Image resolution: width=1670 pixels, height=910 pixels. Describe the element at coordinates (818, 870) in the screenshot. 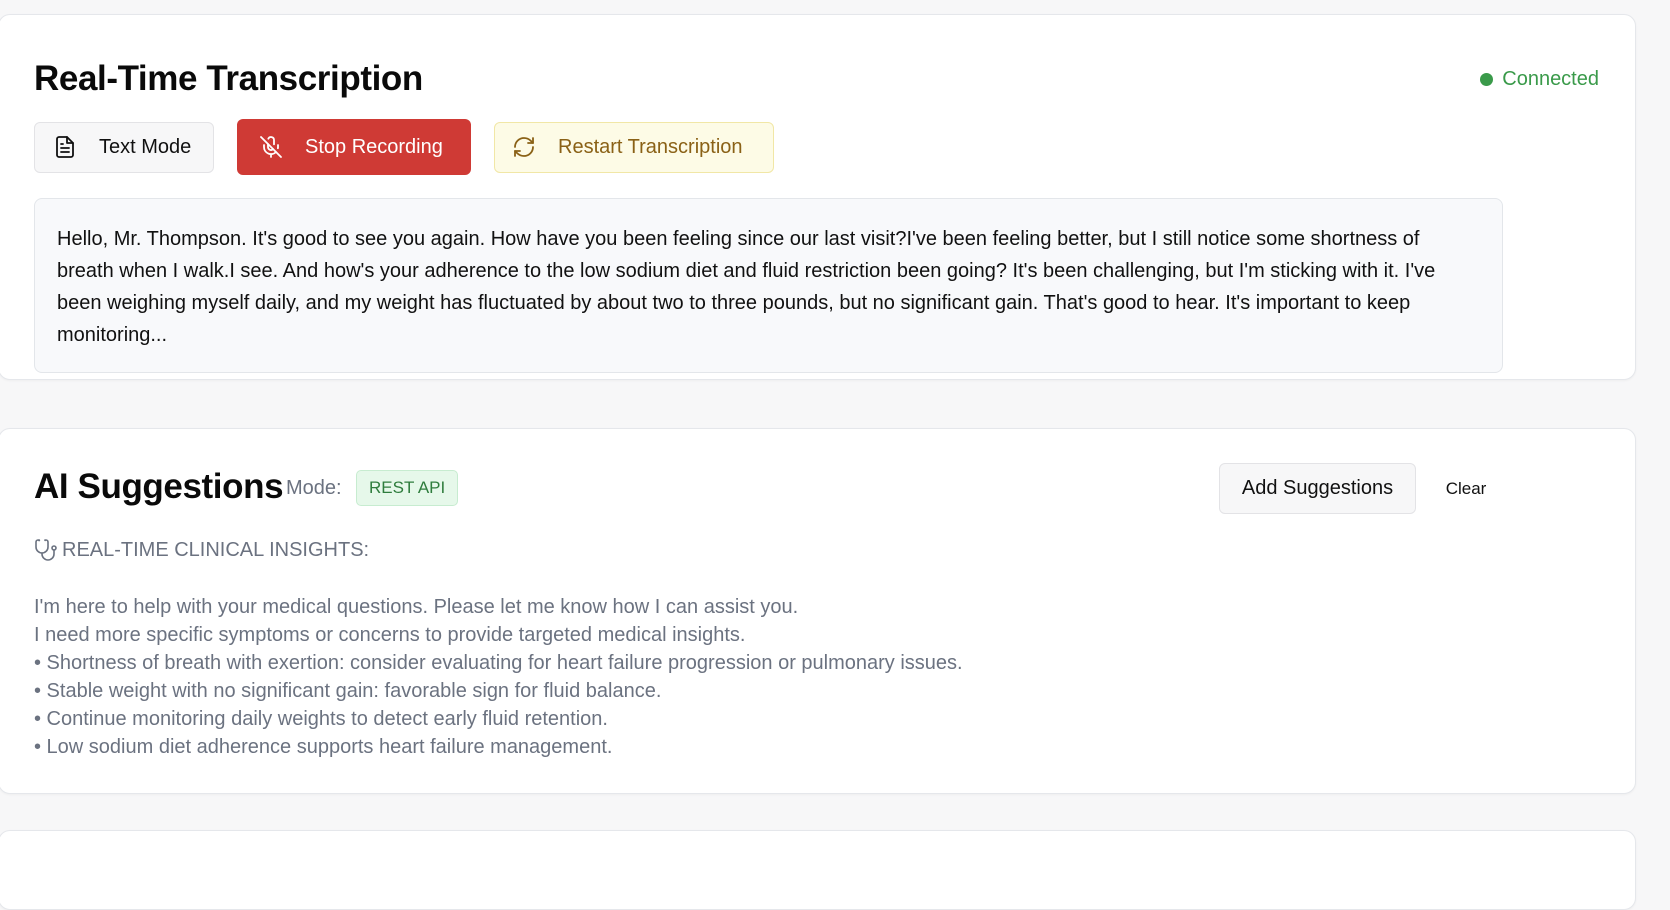

I see `next-card` at that location.